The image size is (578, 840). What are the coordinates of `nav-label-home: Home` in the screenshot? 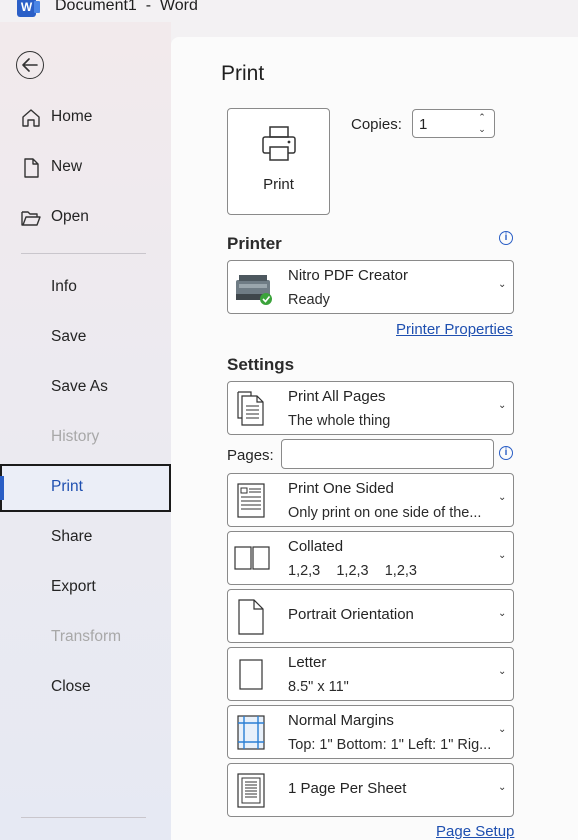 It's located at (72, 116).